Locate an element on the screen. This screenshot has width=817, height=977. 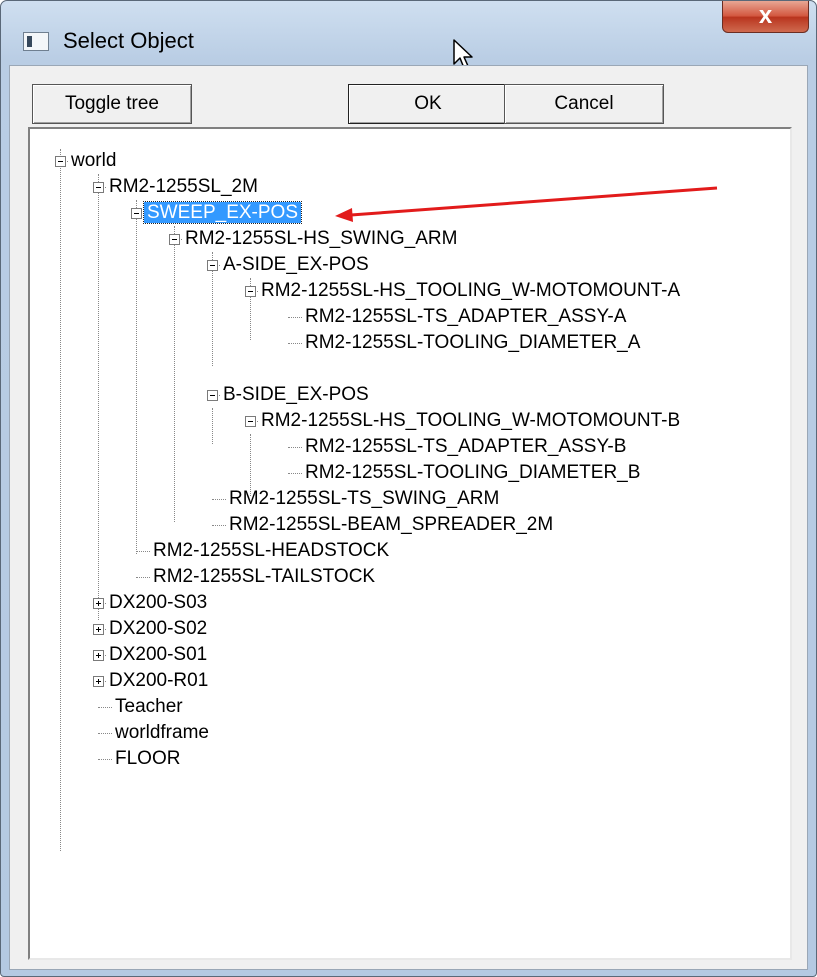
window-title: Select Object is located at coordinates (128, 40).